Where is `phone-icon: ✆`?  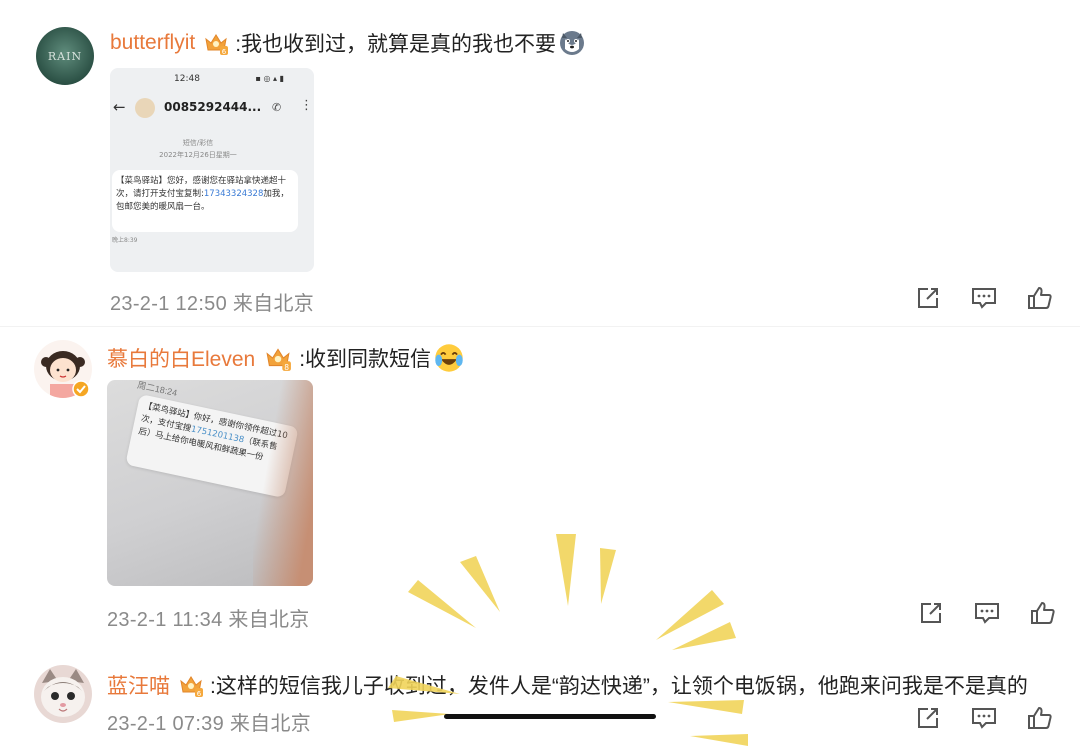
phone-icon: ✆ is located at coordinates (277, 107).